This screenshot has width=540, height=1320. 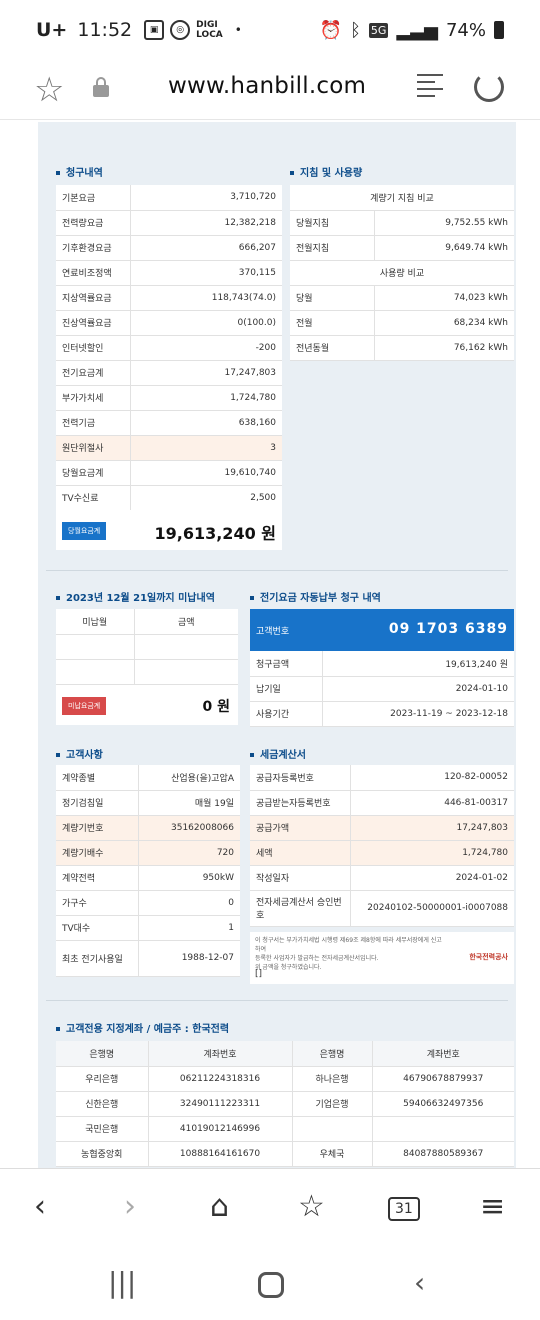 I want to click on row-label: 전자세금계산서 승인번호, so click(x=300, y=908).